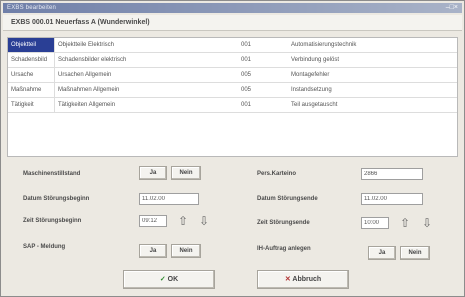 The width and height of the screenshot is (465, 297). What do you see at coordinates (314, 105) in the screenshot?
I see `grid-cell-text: Teil ausgetauscht` at bounding box center [314, 105].